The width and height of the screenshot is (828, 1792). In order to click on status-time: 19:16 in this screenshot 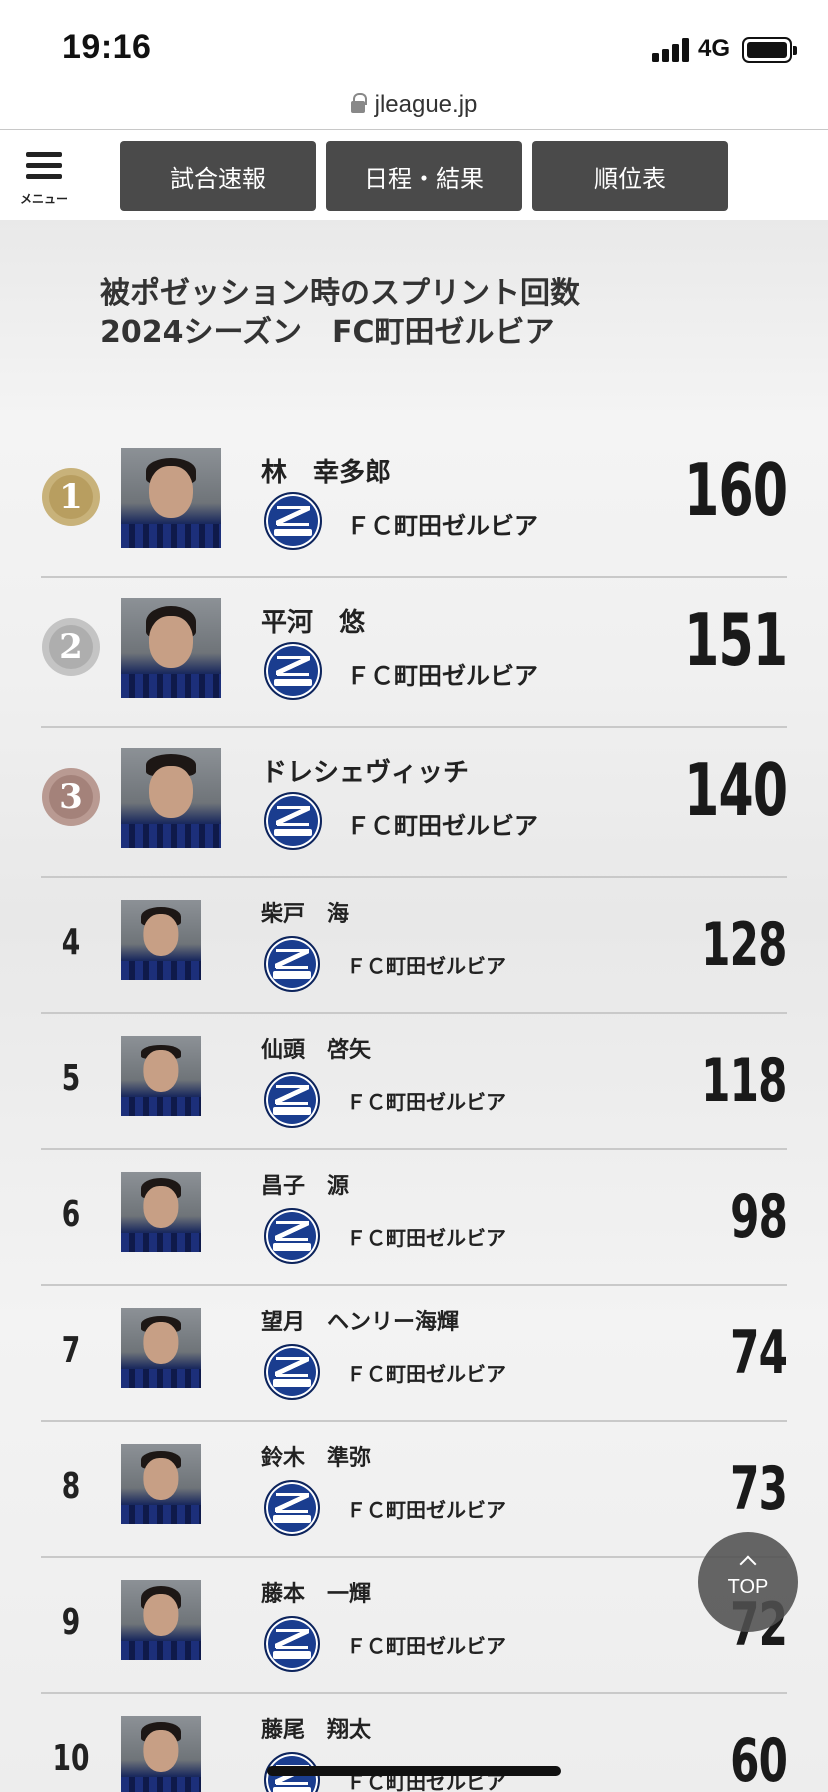, I will do `click(107, 47)`.